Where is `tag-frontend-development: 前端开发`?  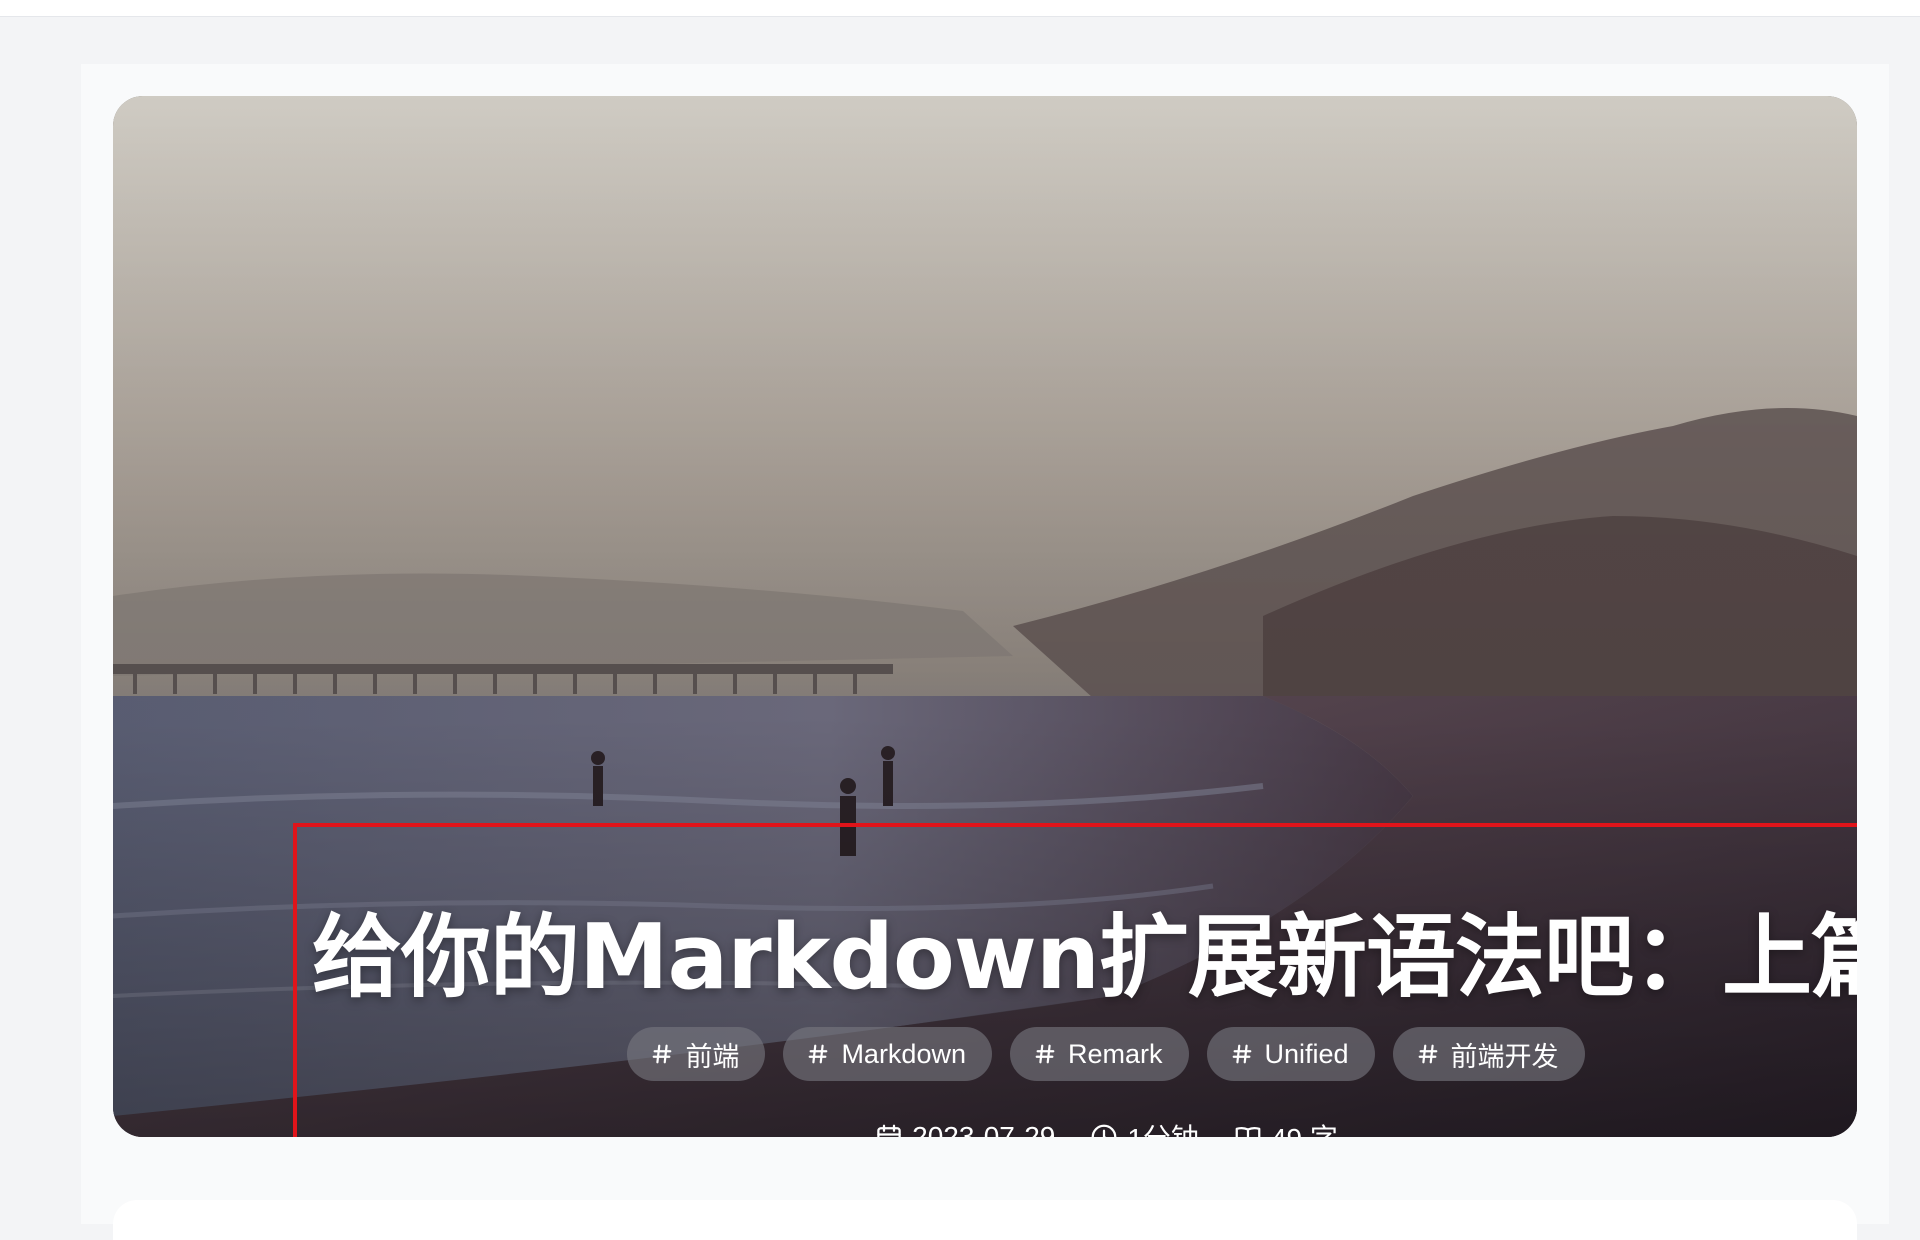
tag-frontend-development: 前端开发 is located at coordinates (1488, 1054).